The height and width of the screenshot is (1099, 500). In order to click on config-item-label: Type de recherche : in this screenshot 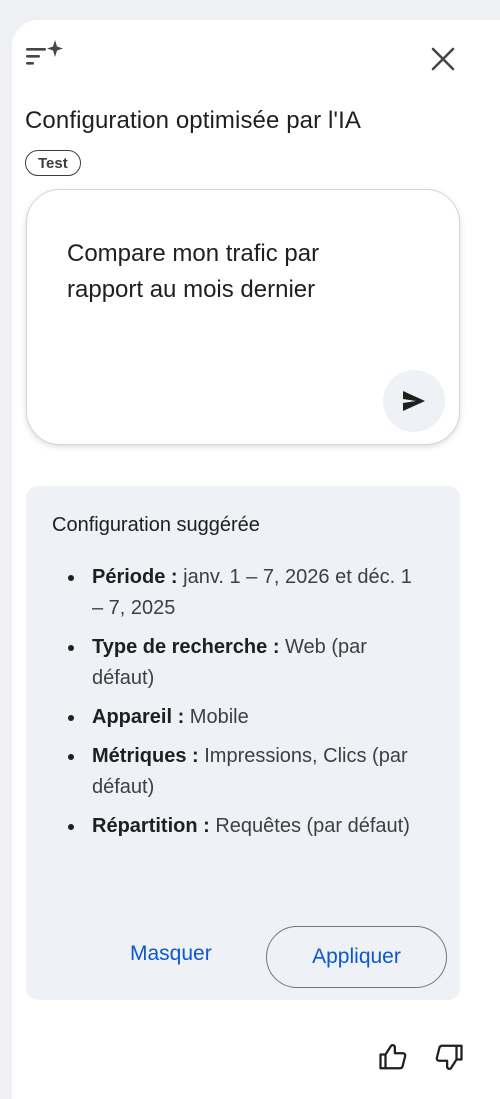, I will do `click(186, 647)`.